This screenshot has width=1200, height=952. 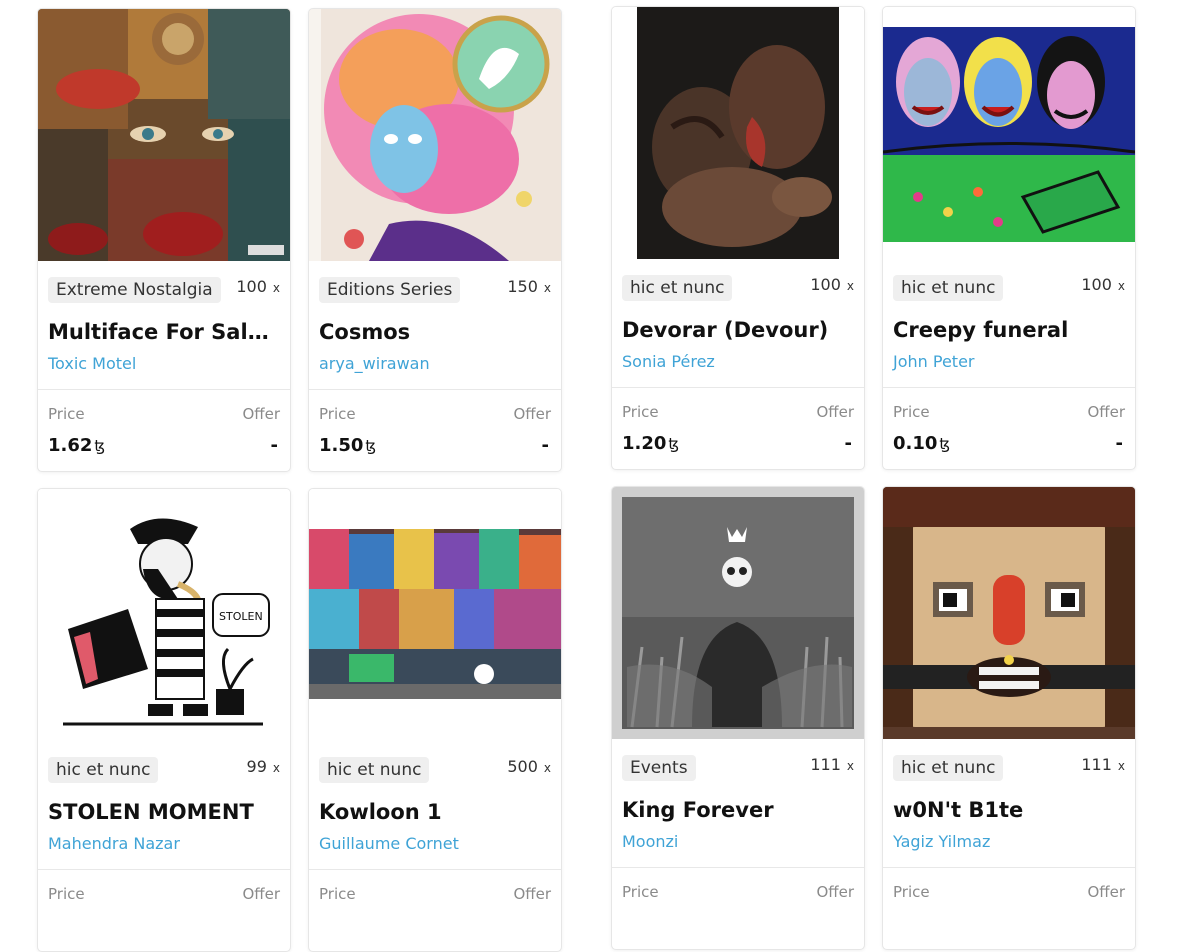 I want to click on collection-tag: Events, so click(x=659, y=768).